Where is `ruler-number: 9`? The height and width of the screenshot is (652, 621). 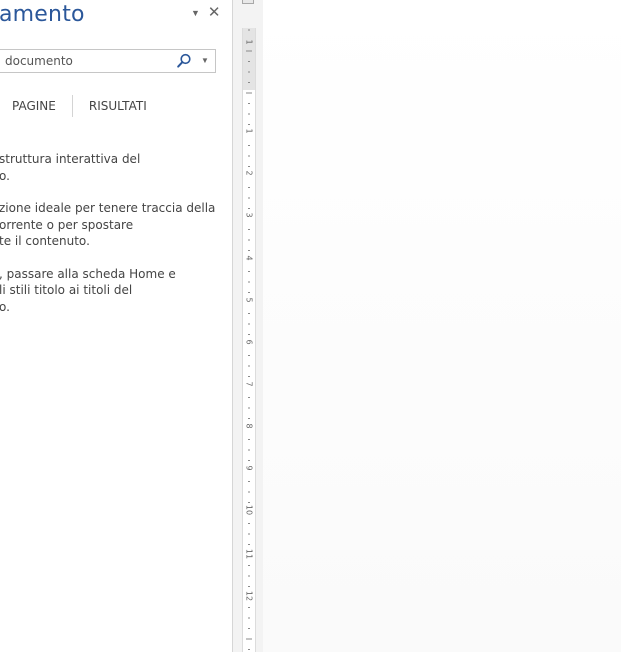 ruler-number: 9 is located at coordinates (249, 467).